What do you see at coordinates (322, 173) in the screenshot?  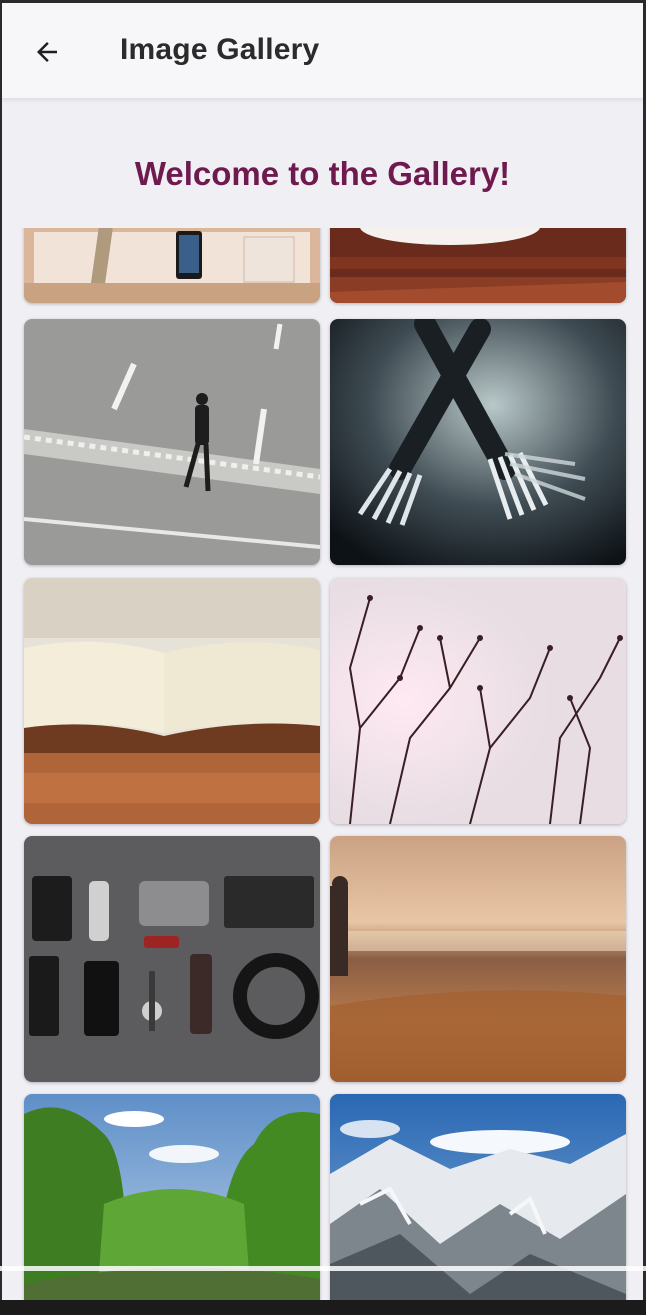 I see `welcome-heading: Welcome to the Gallery!` at bounding box center [322, 173].